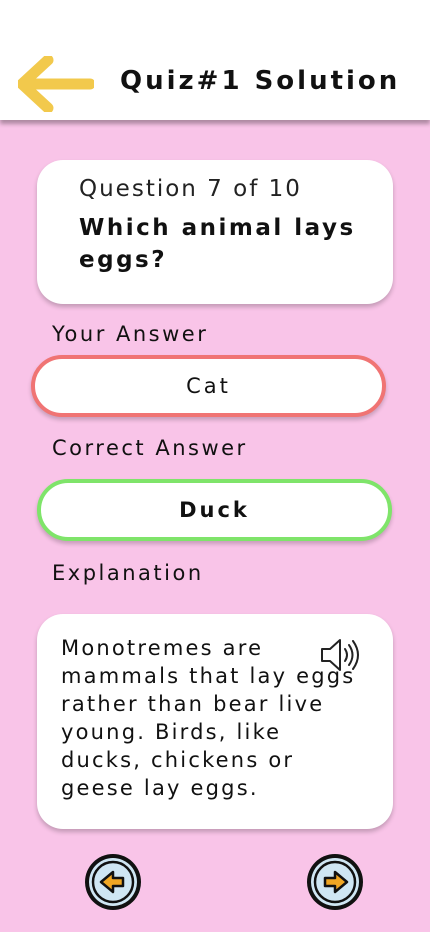 The image size is (430, 932). What do you see at coordinates (150, 448) in the screenshot?
I see `correct-answer-label: Correct Answer` at bounding box center [150, 448].